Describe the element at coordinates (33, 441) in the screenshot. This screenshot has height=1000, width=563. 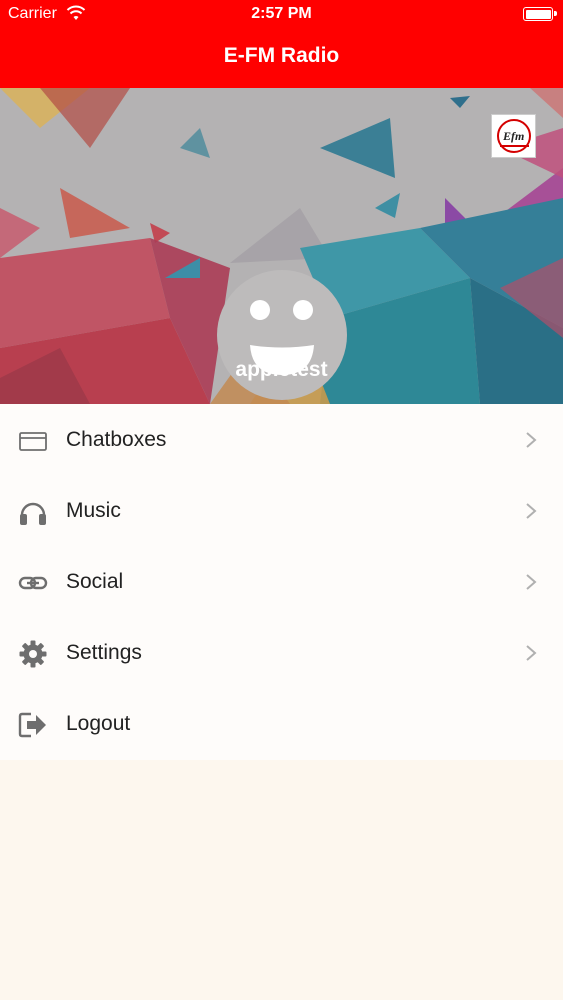
I see `chatbox-icon` at that location.